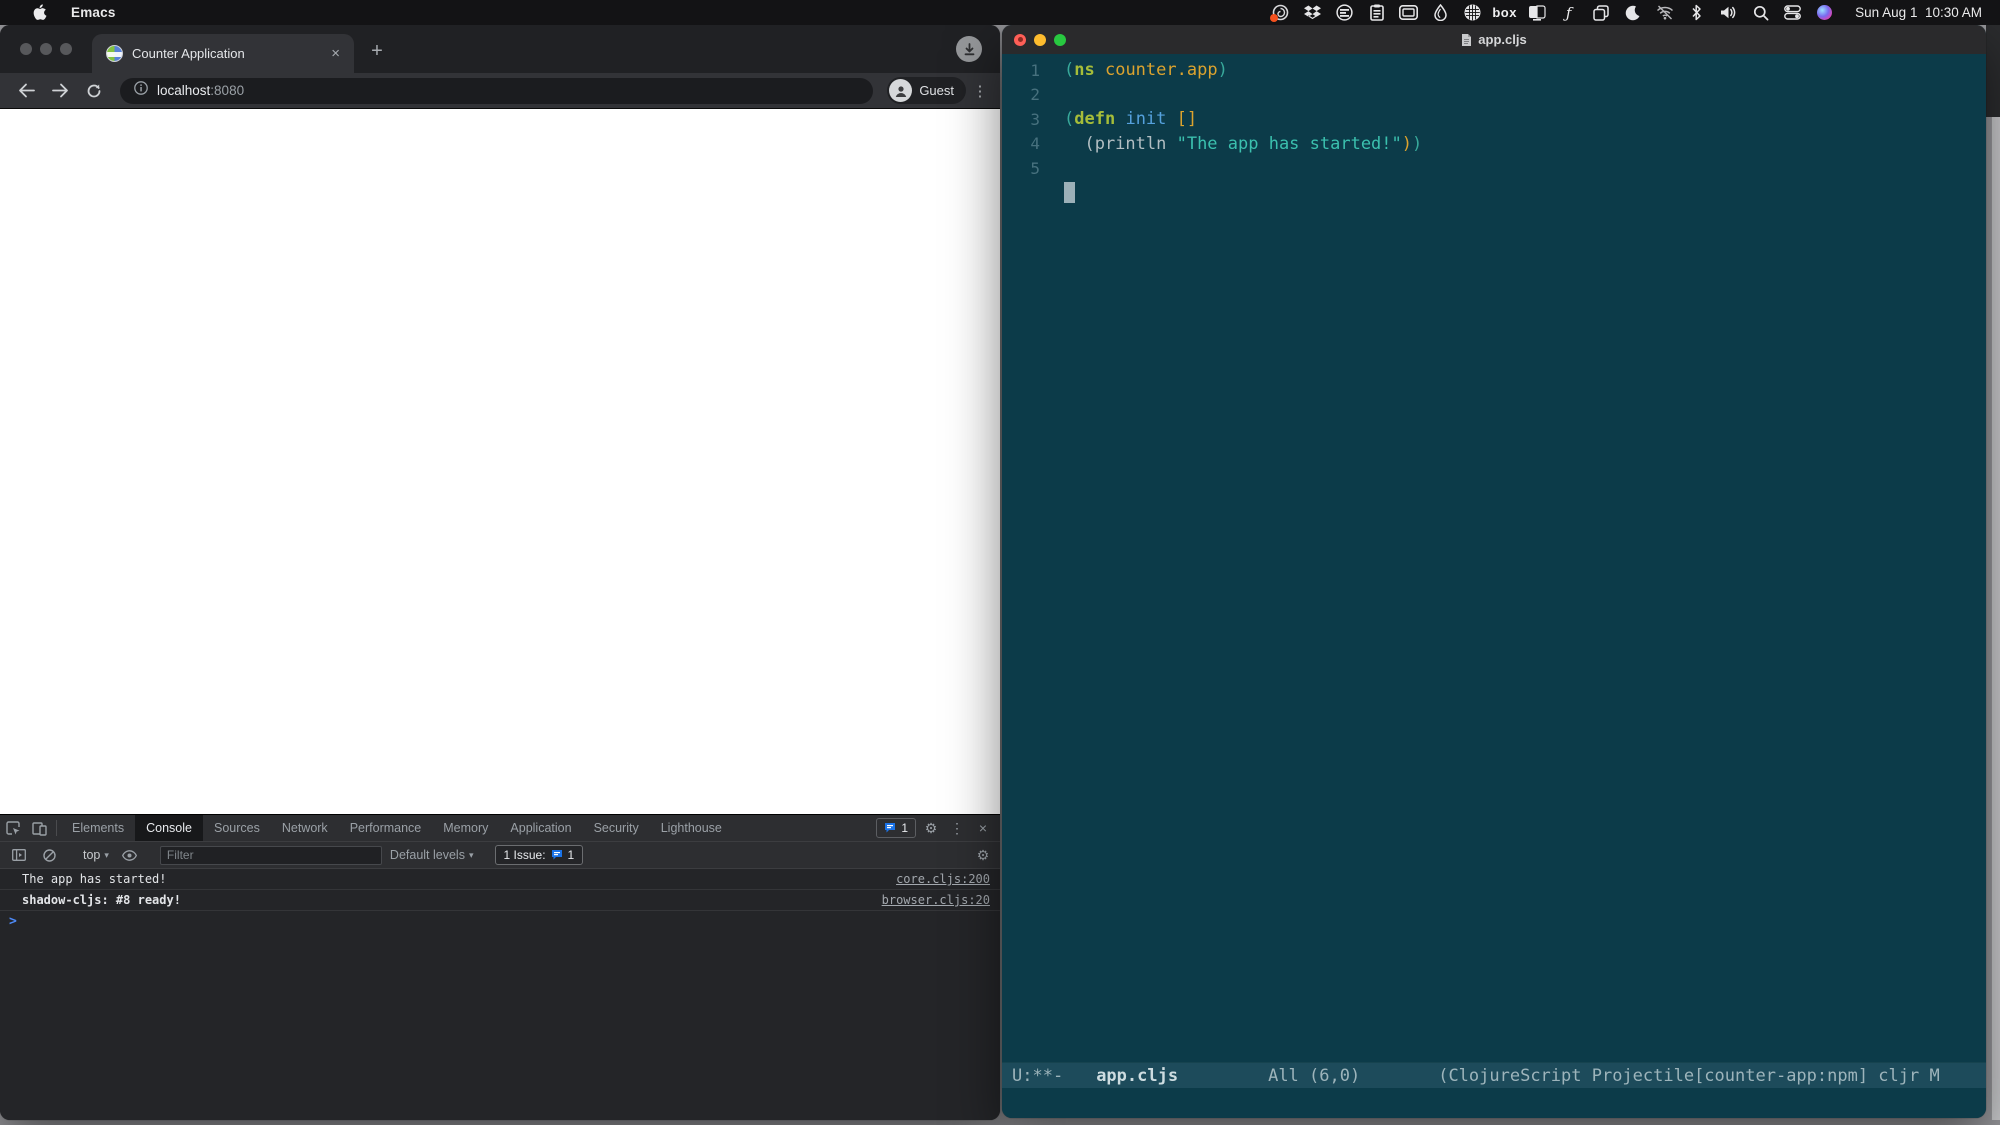 The height and width of the screenshot is (1125, 2000). I want to click on devtools-tabbar-right: 1 ⚙ ⋮ ×, so click(938, 828).